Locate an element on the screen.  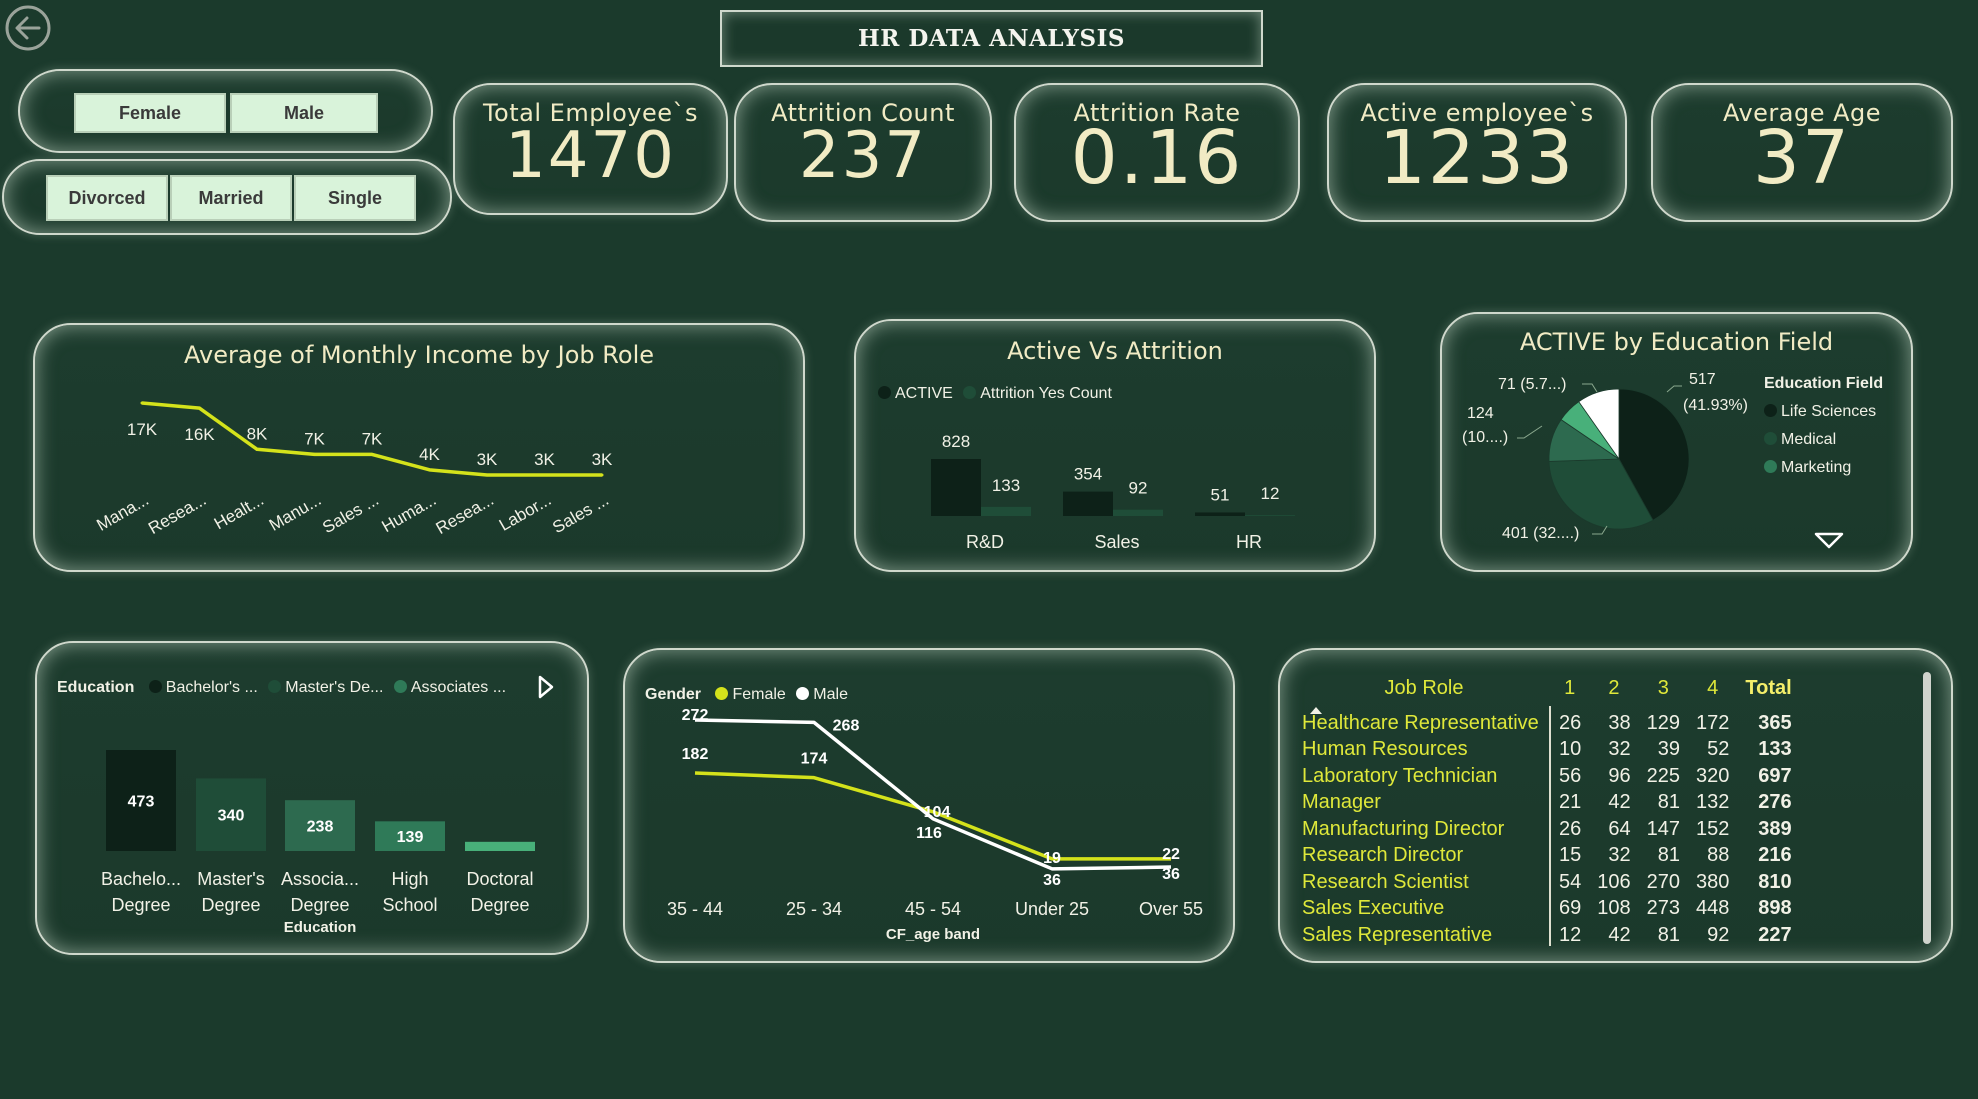
data-label: 174 is located at coordinates (814, 759).